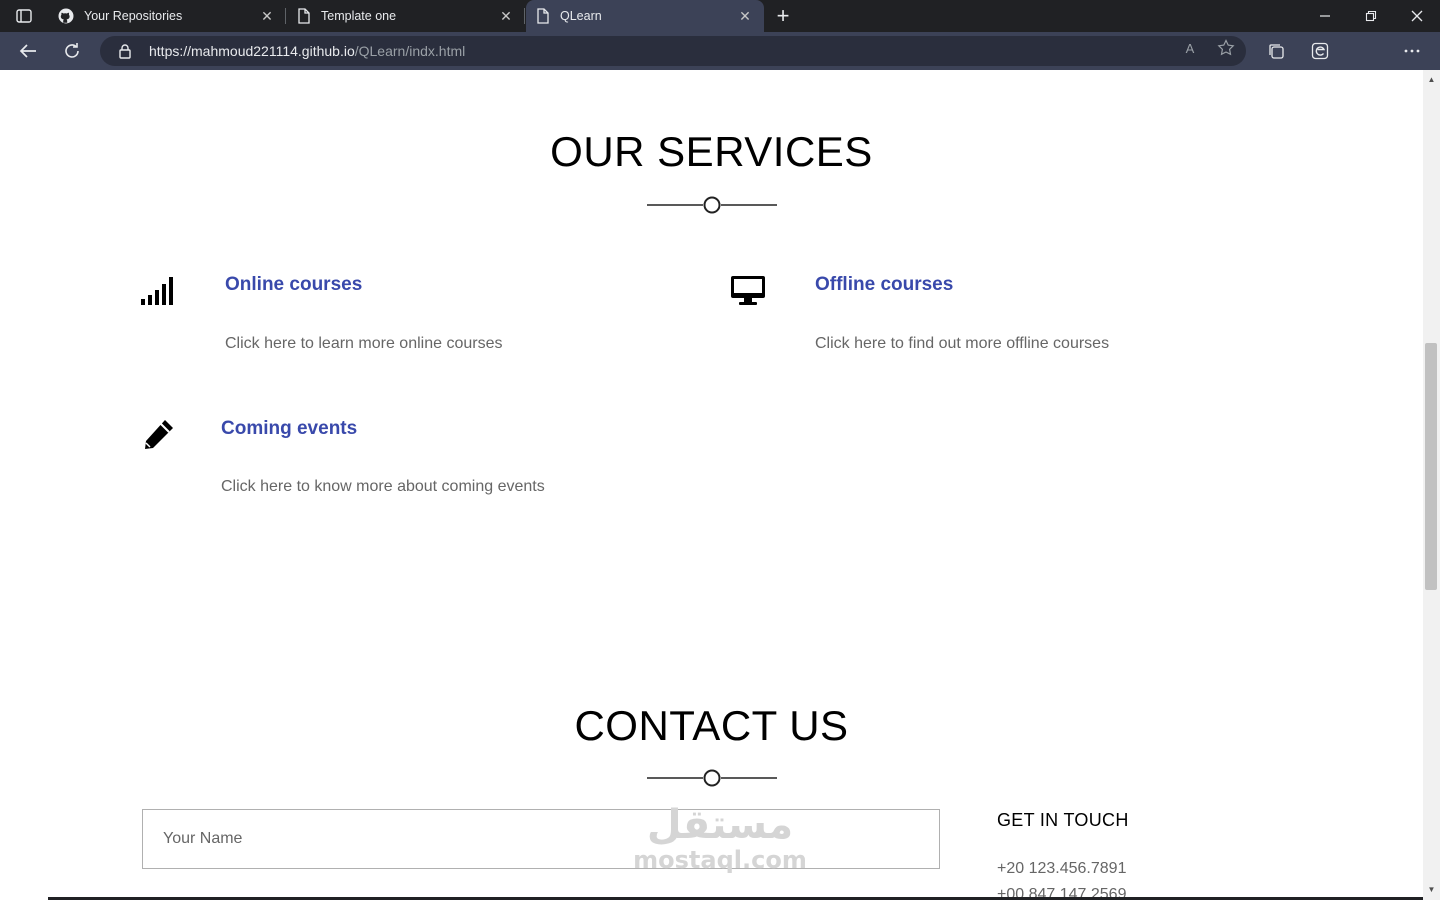  Describe the element at coordinates (126, 51) in the screenshot. I see `lock-icon` at that location.